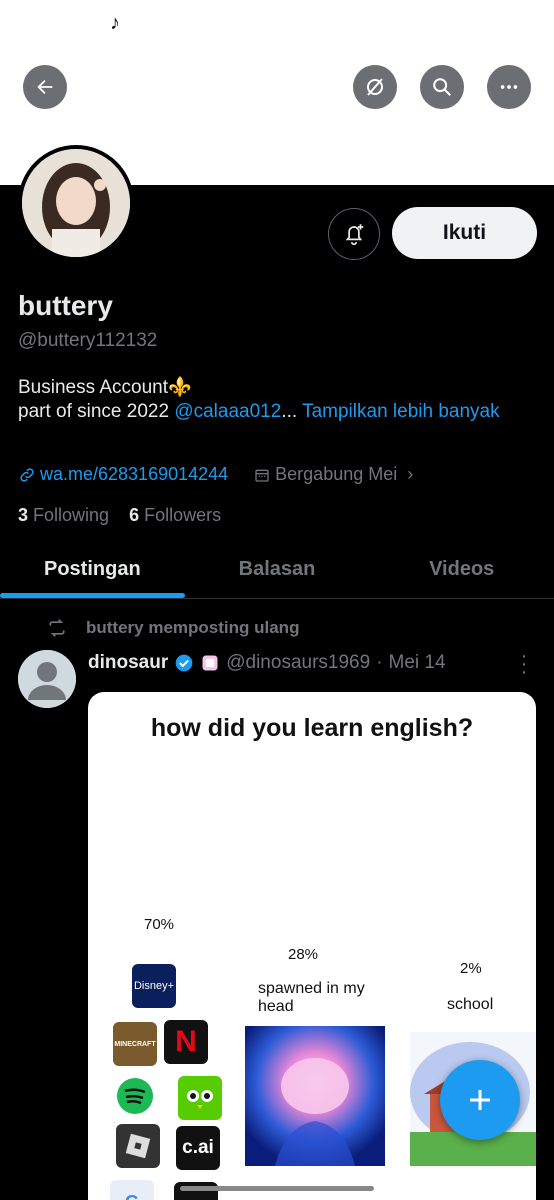 This screenshot has height=1200, width=554. Describe the element at coordinates (135, 1044) in the screenshot. I see `minecraft-logo: MINECRAFT` at that location.